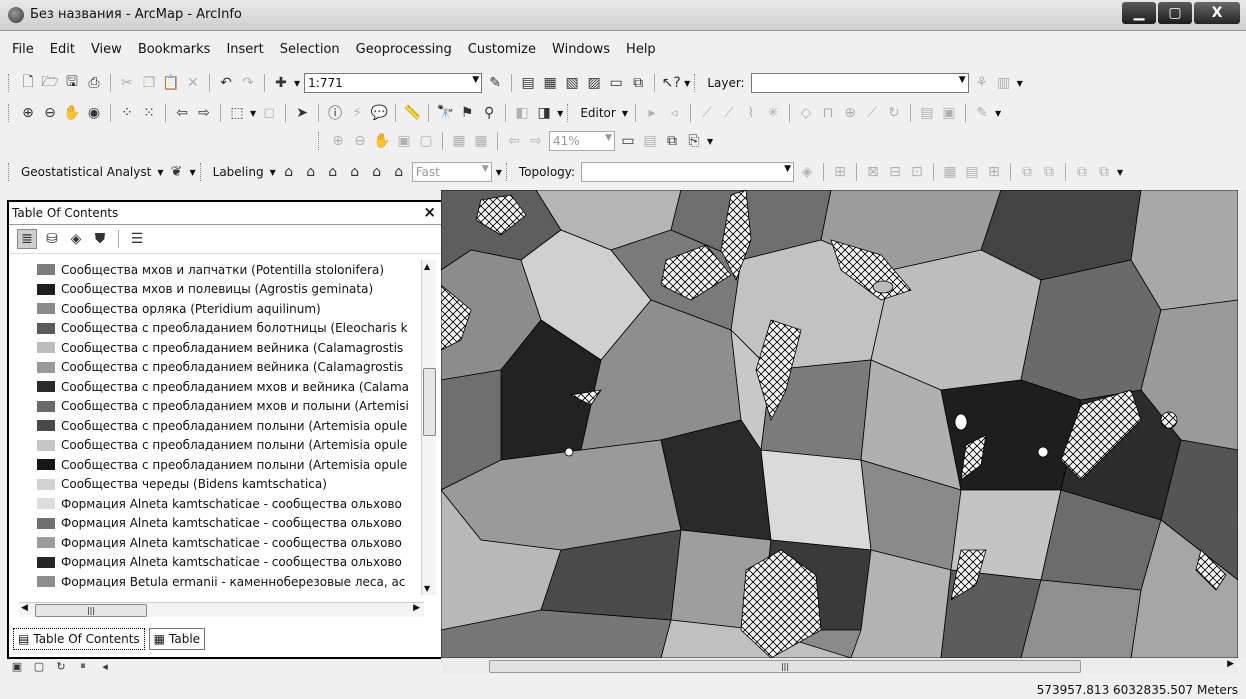  I want to click on straight-segment-icon: ⟋, so click(707, 113).